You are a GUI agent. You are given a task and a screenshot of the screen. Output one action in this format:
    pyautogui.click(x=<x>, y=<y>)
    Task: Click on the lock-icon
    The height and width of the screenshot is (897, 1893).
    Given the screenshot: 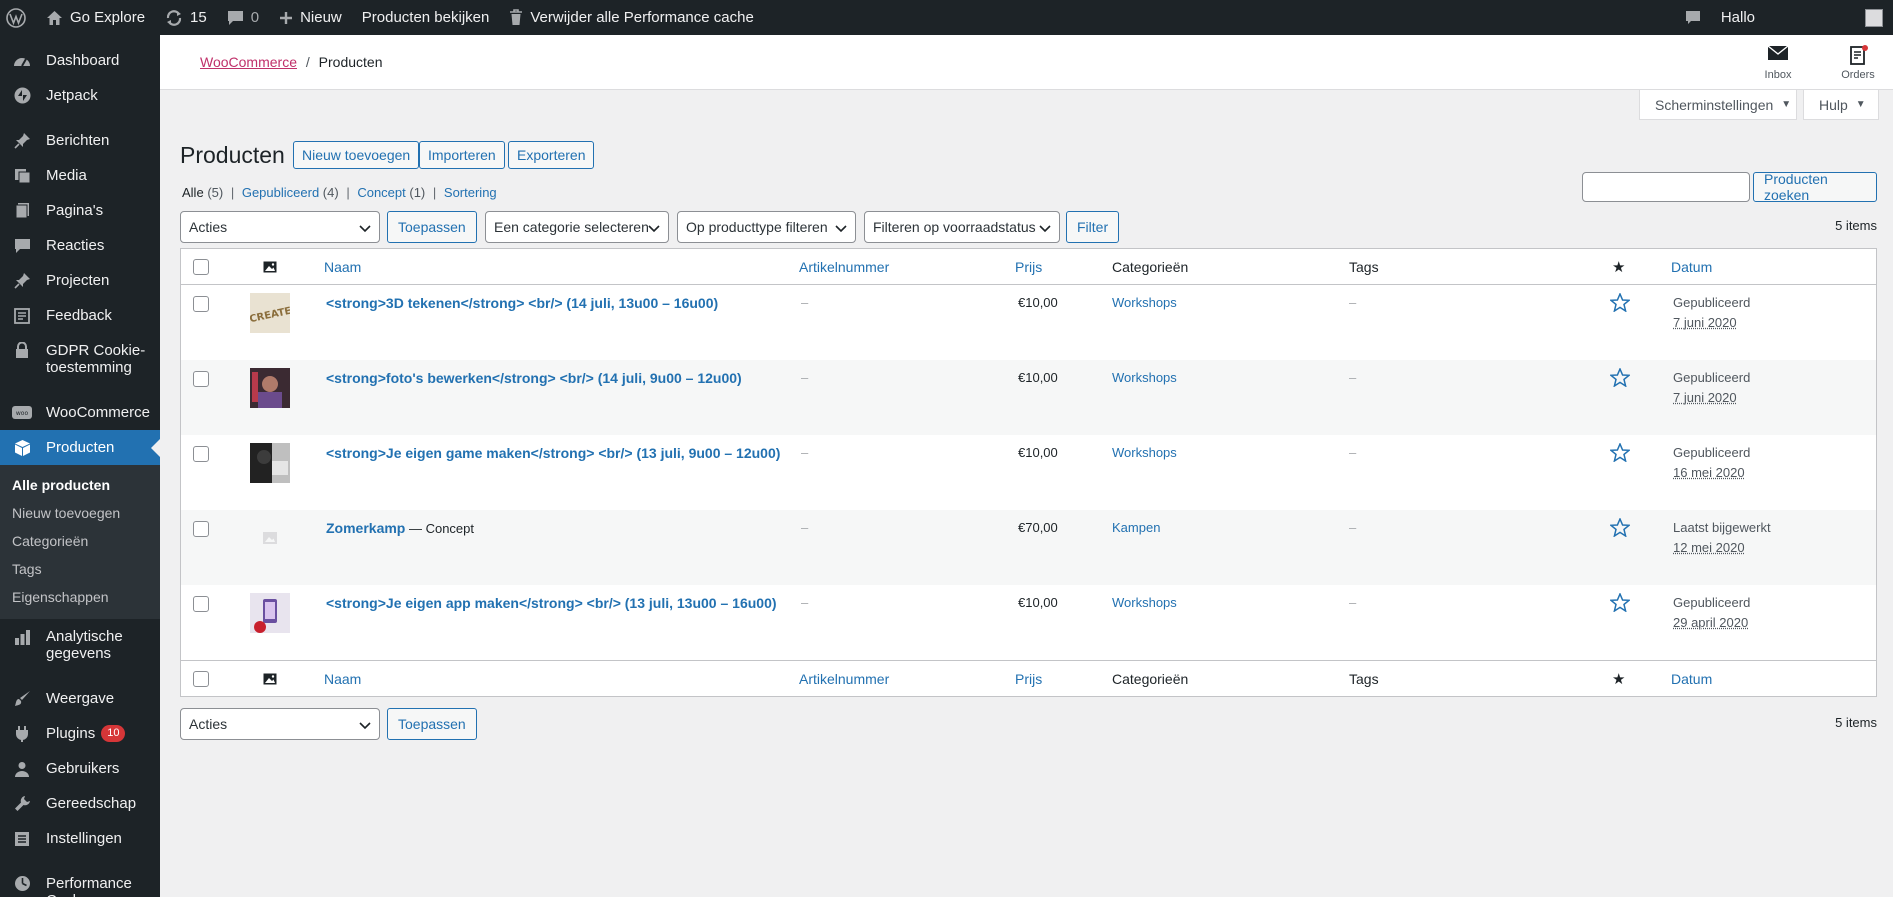 What is the action you would take?
    pyautogui.click(x=22, y=350)
    